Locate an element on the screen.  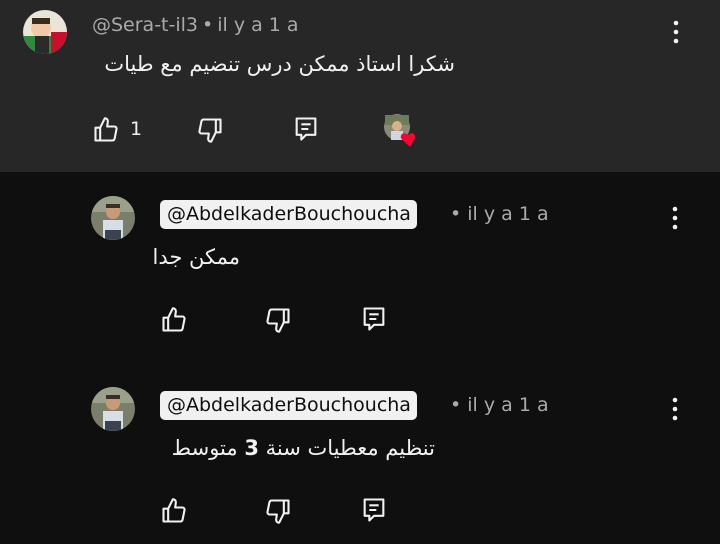
comment-meta: @Sera-t-il3 • il y a 1 a is located at coordinates (195, 25).